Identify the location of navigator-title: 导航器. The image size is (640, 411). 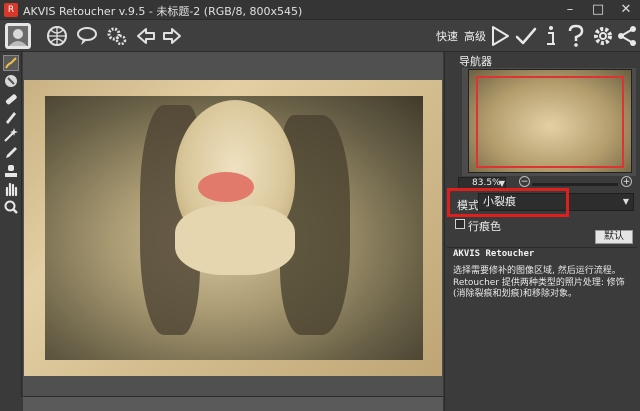
(475, 61).